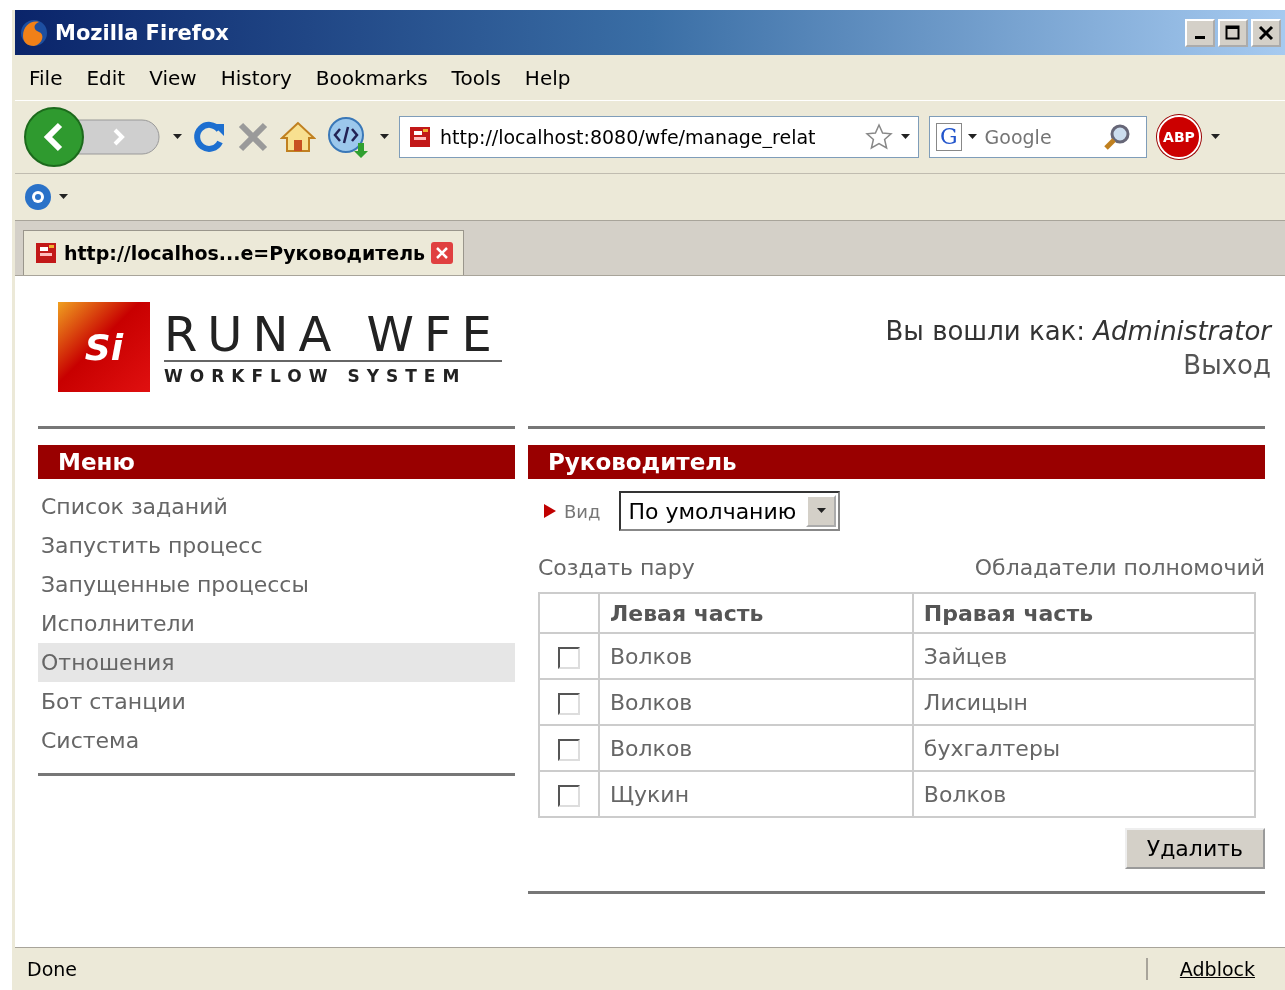 The image size is (1285, 990). Describe the element at coordinates (38, 197) in the screenshot. I see `extension-icon` at that location.